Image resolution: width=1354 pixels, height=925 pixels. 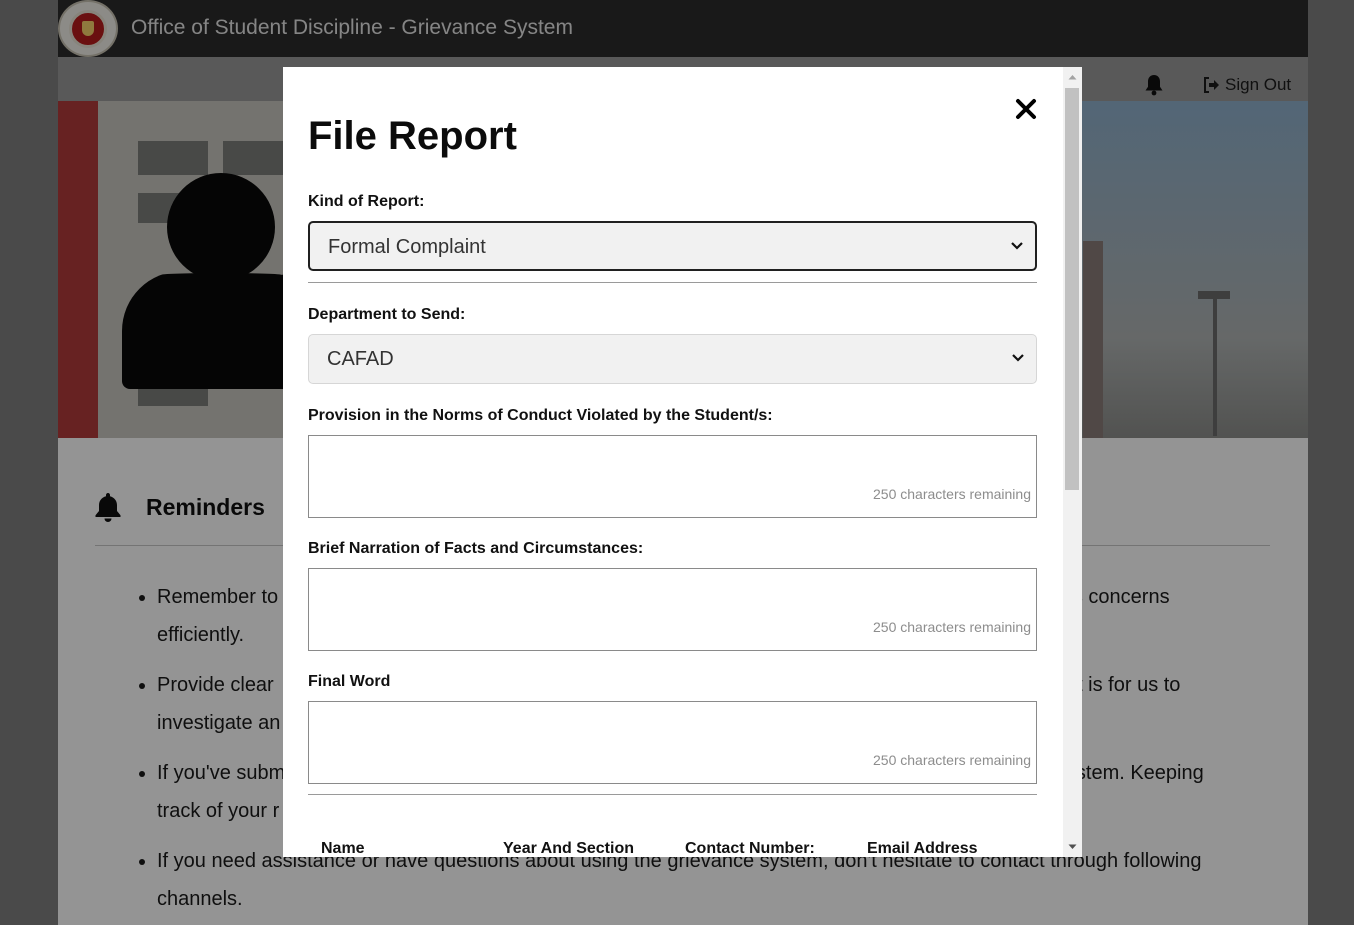 I want to click on provision-textarea: 250 characters remaining, so click(x=672, y=476).